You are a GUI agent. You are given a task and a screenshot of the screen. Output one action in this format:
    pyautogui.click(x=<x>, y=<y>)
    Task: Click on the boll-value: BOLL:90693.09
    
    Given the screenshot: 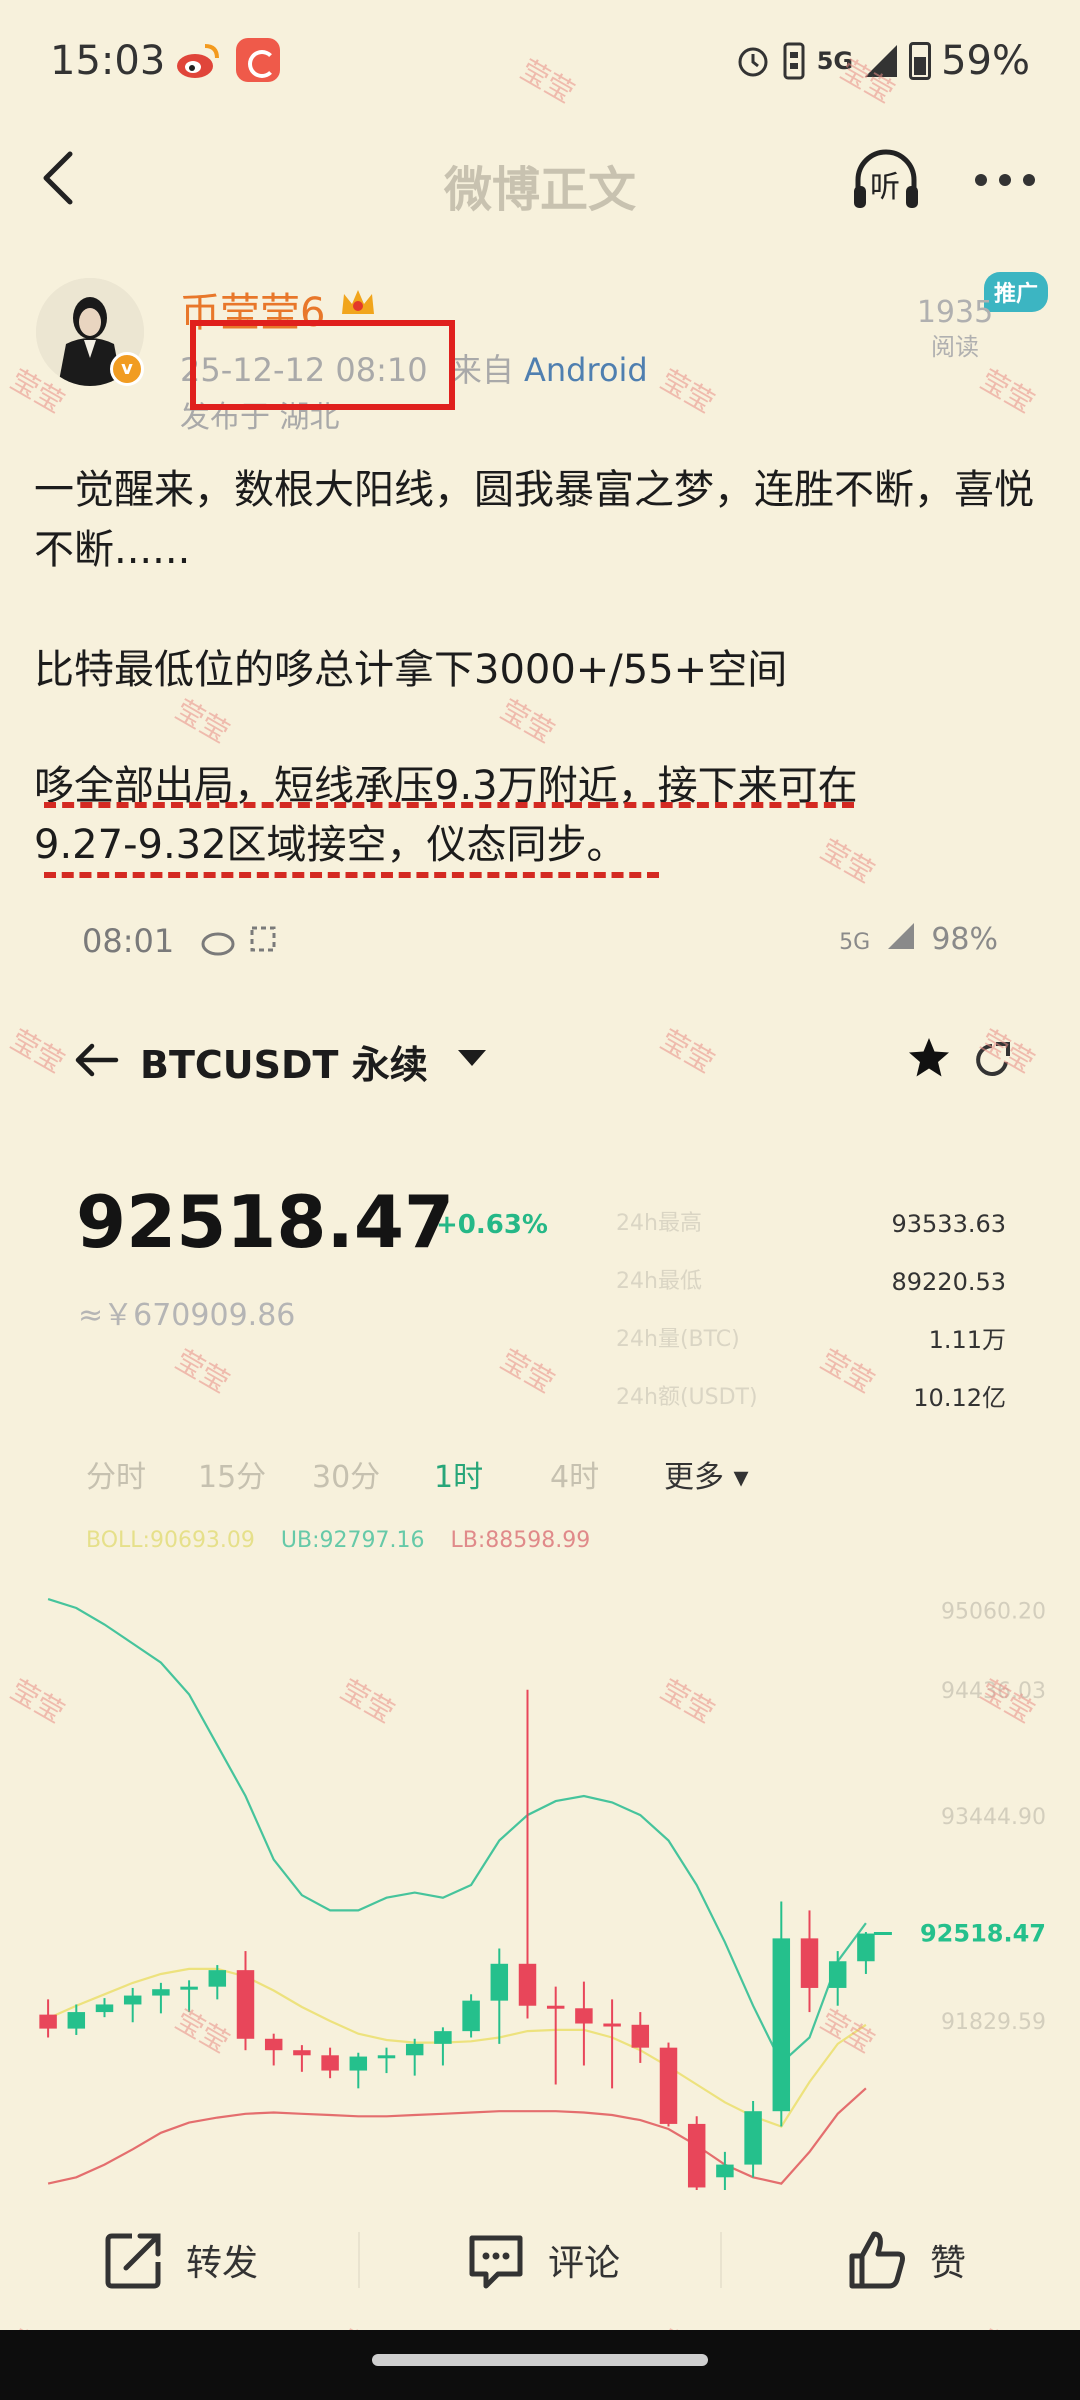 What is the action you would take?
    pyautogui.click(x=170, y=1540)
    